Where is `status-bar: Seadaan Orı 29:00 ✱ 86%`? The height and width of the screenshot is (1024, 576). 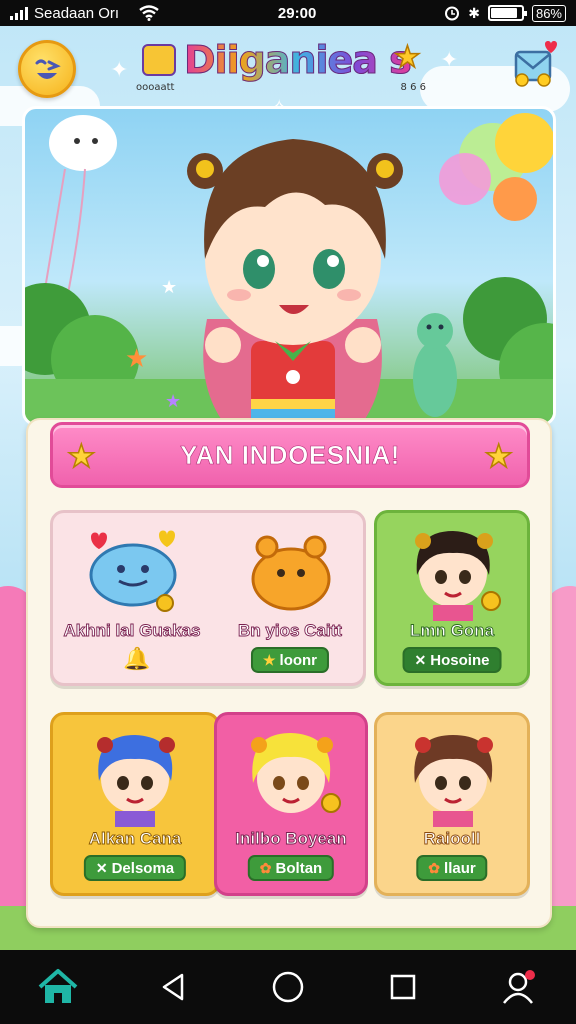
status-bar: Seadaan Orı 29:00 ✱ 86% is located at coordinates (288, 13).